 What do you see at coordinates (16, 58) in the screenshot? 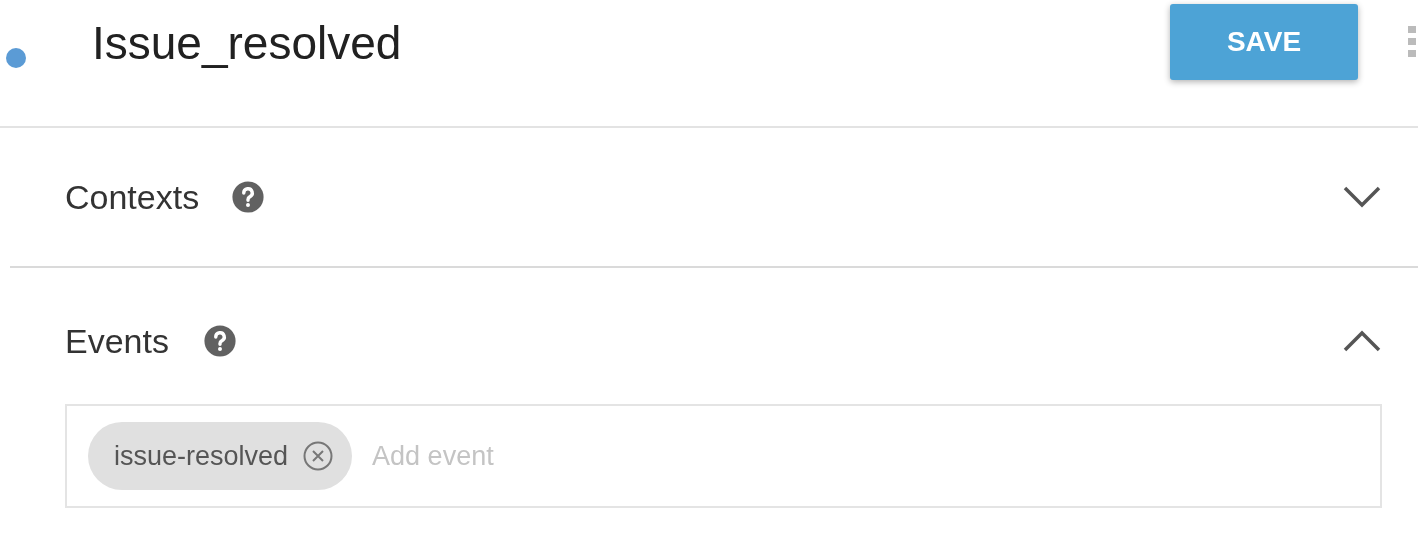
I see `status-dot` at bounding box center [16, 58].